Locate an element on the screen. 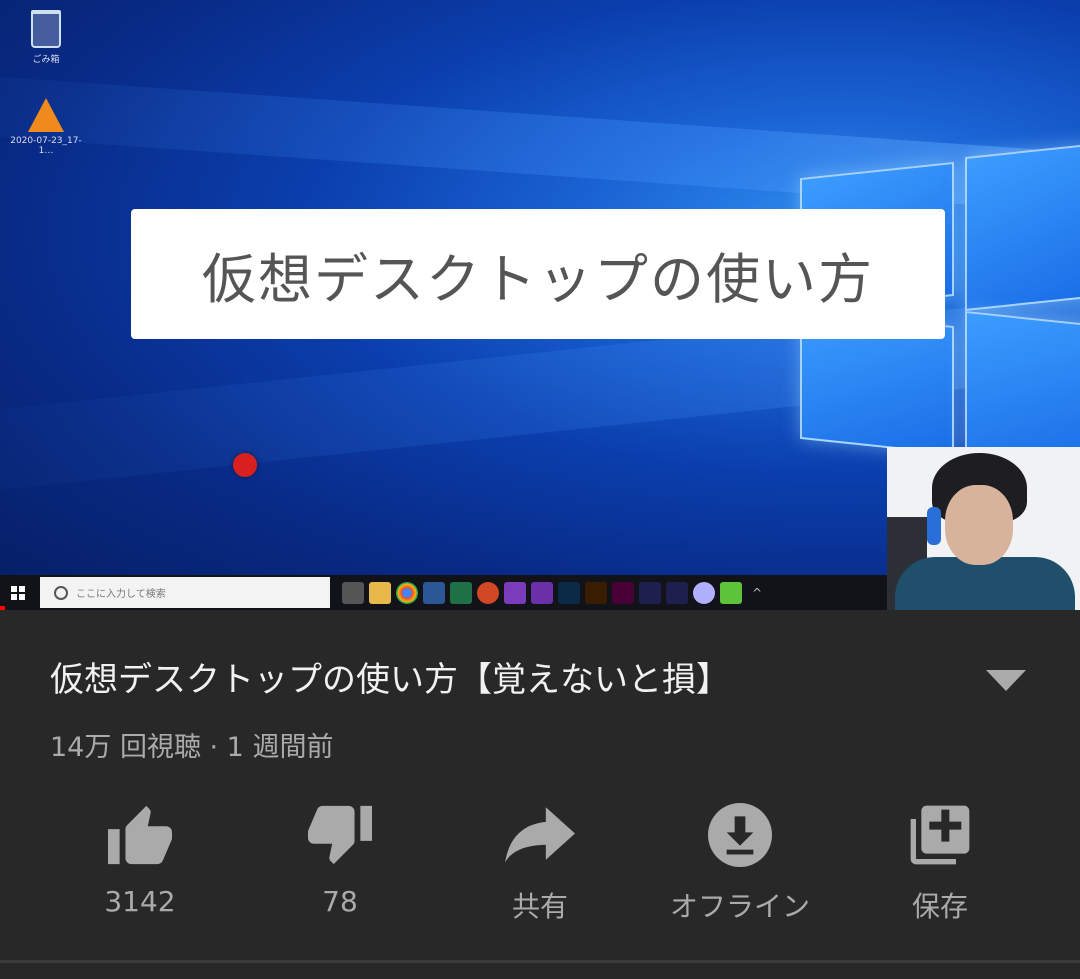  presenter-body is located at coordinates (985, 583).